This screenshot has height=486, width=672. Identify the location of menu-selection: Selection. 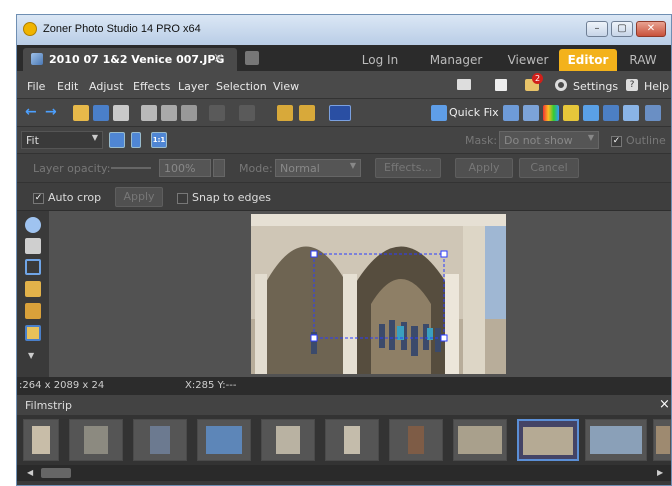
(241, 86).